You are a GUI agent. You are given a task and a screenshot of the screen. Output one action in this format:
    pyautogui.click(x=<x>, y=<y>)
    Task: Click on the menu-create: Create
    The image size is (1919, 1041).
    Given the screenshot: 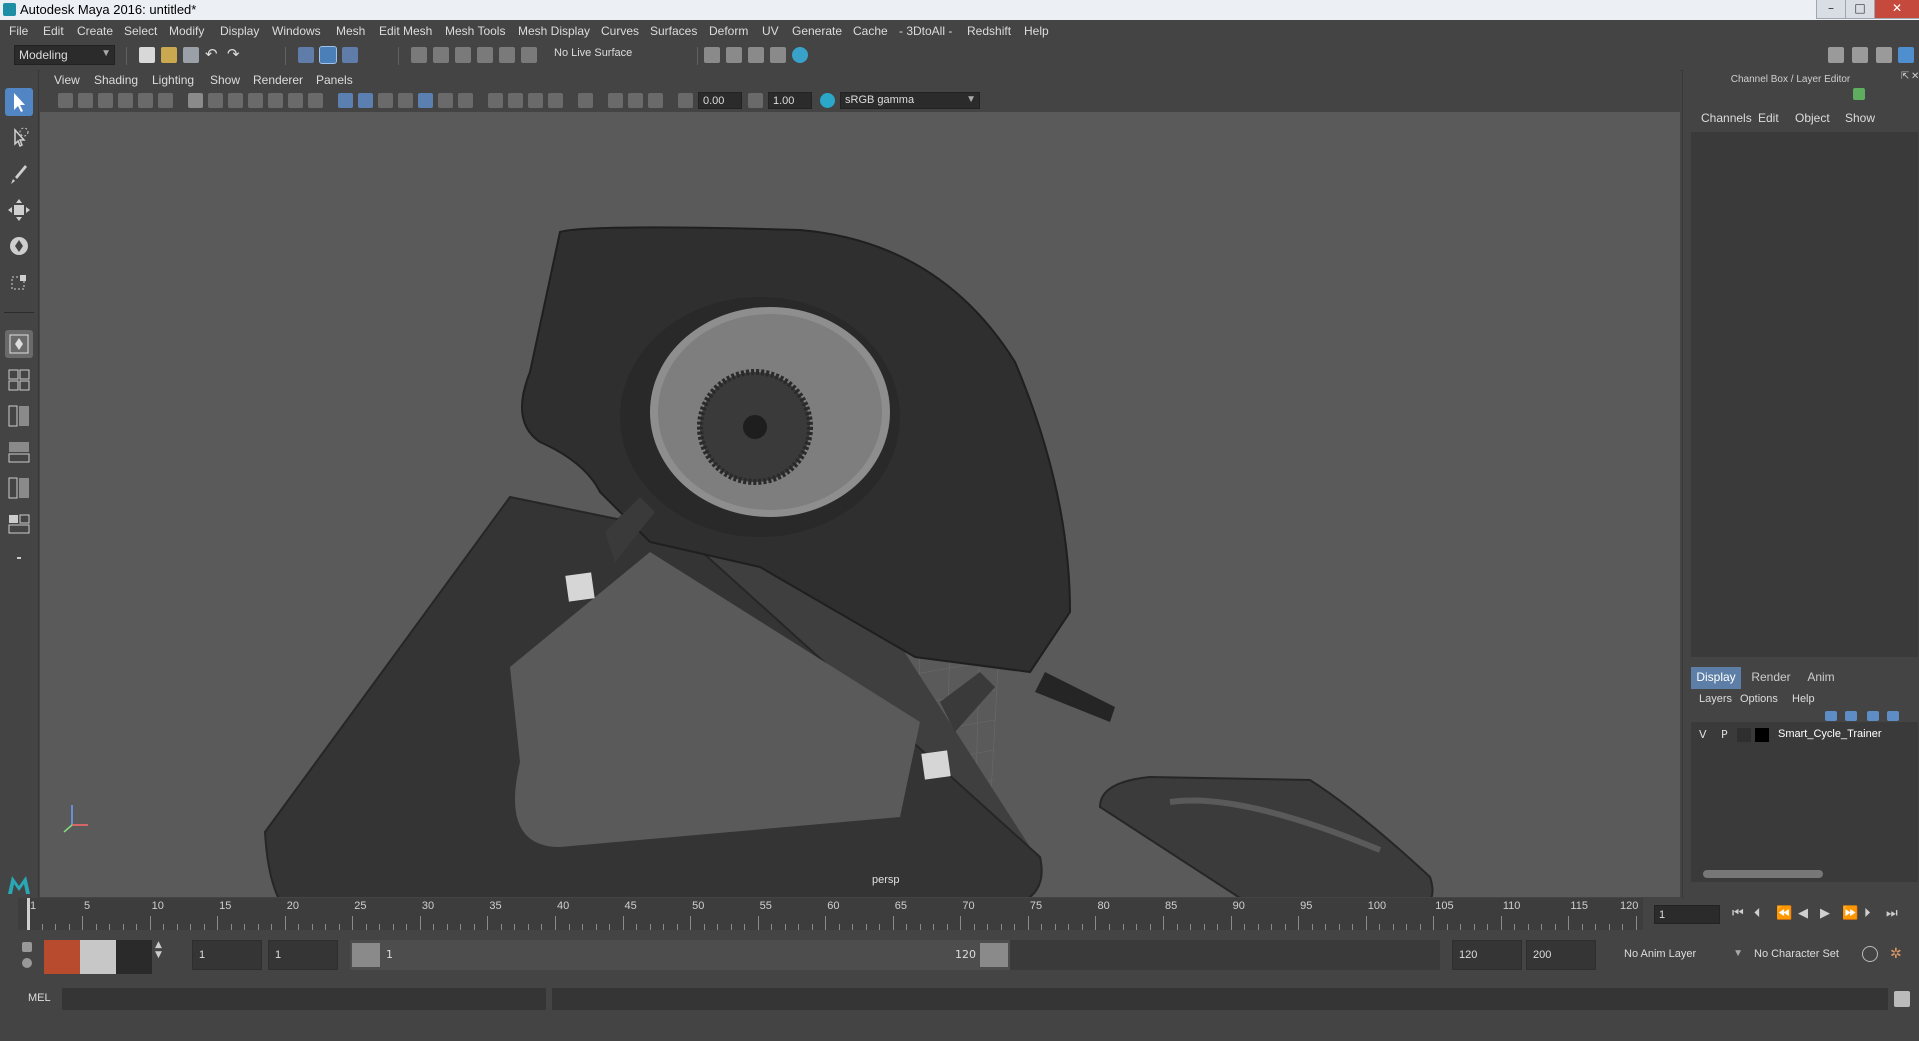 What is the action you would take?
    pyautogui.click(x=95, y=31)
    